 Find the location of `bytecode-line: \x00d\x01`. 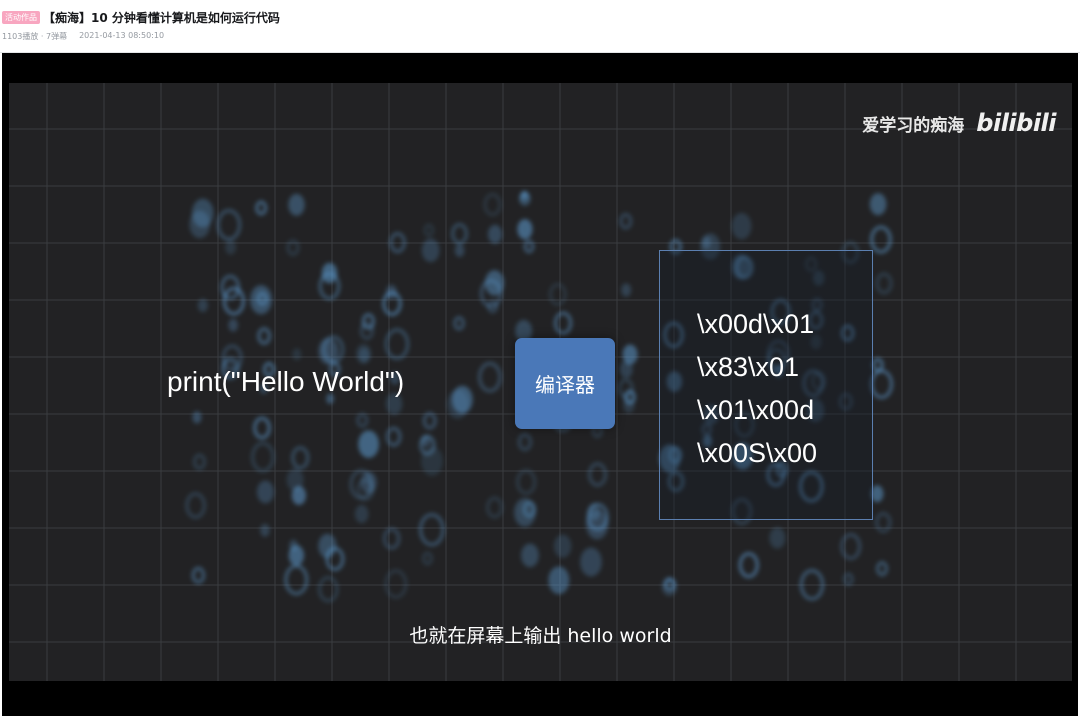

bytecode-line: \x00d\x01 is located at coordinates (756, 324).